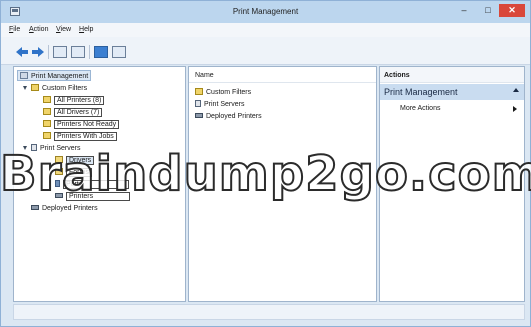  Describe the element at coordinates (24, 75) in the screenshot. I see `print-management-icon` at that location.